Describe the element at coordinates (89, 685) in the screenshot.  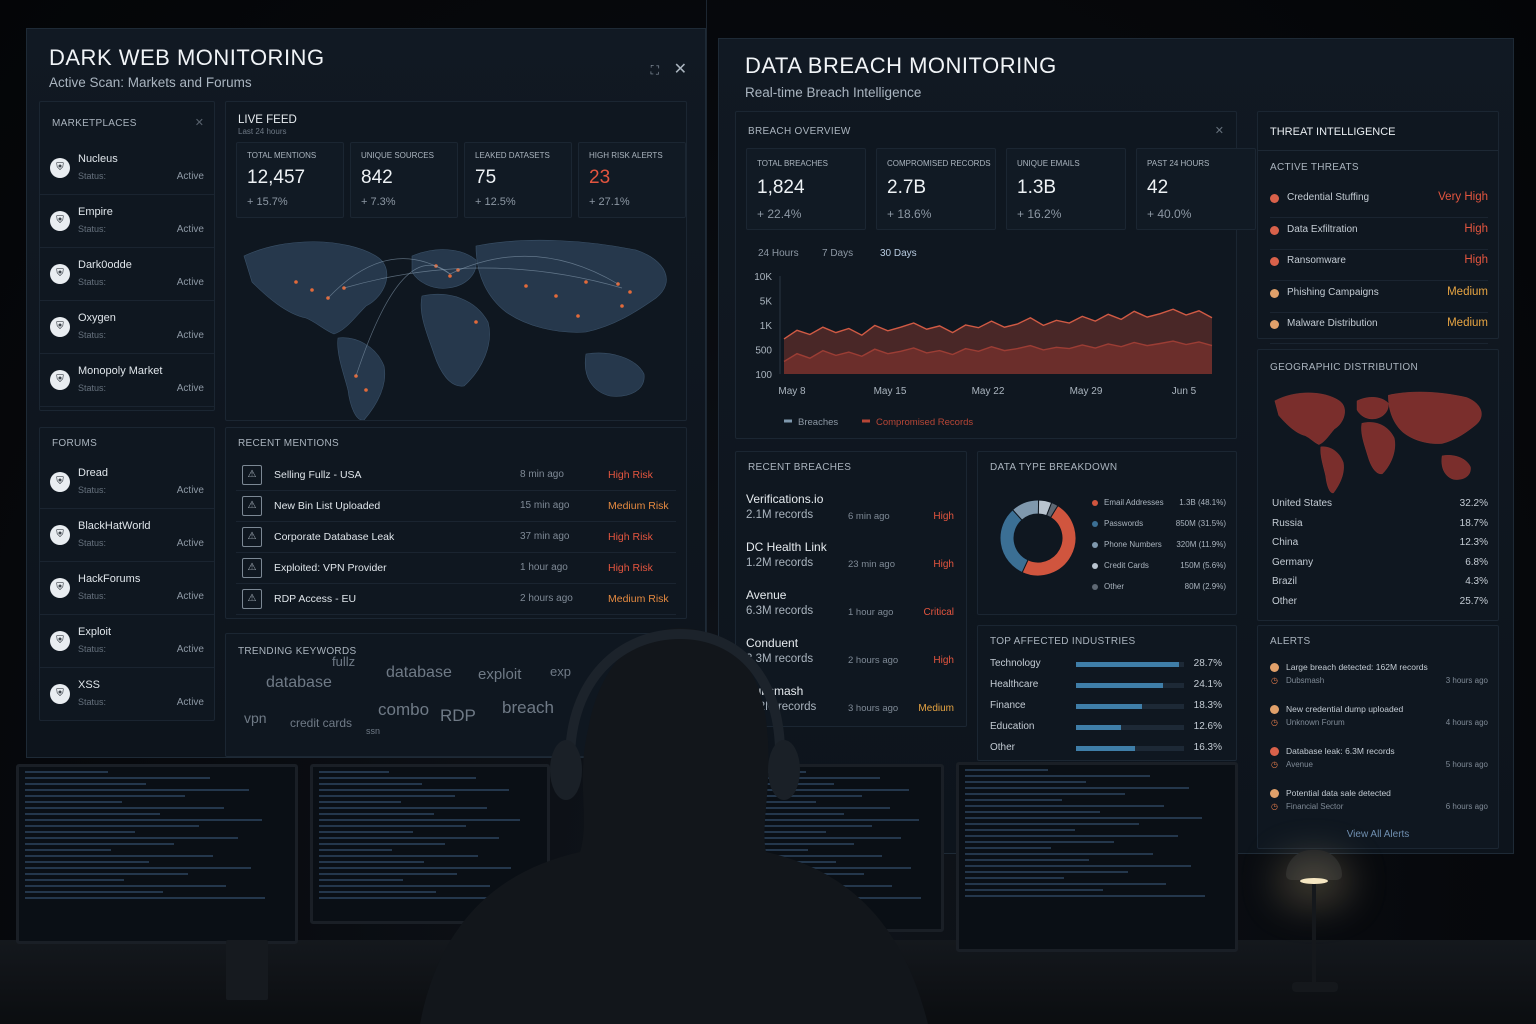
I see `site-name: XSS` at that location.